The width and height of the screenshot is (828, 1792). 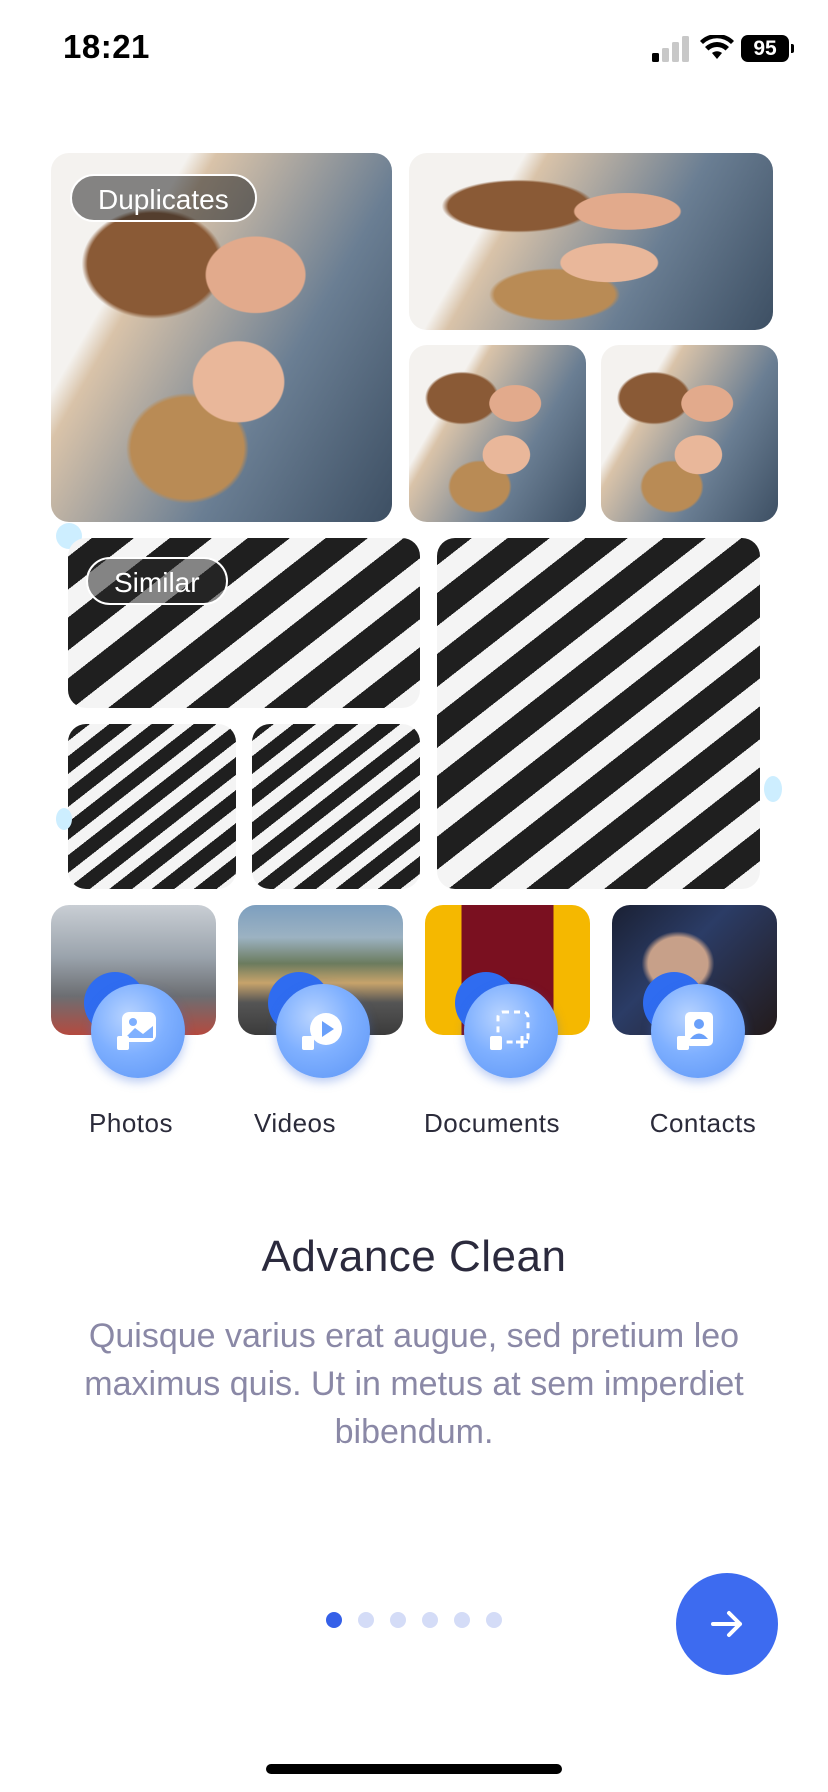 What do you see at coordinates (765, 48) in the screenshot?
I see `battery-indicator: 95` at bounding box center [765, 48].